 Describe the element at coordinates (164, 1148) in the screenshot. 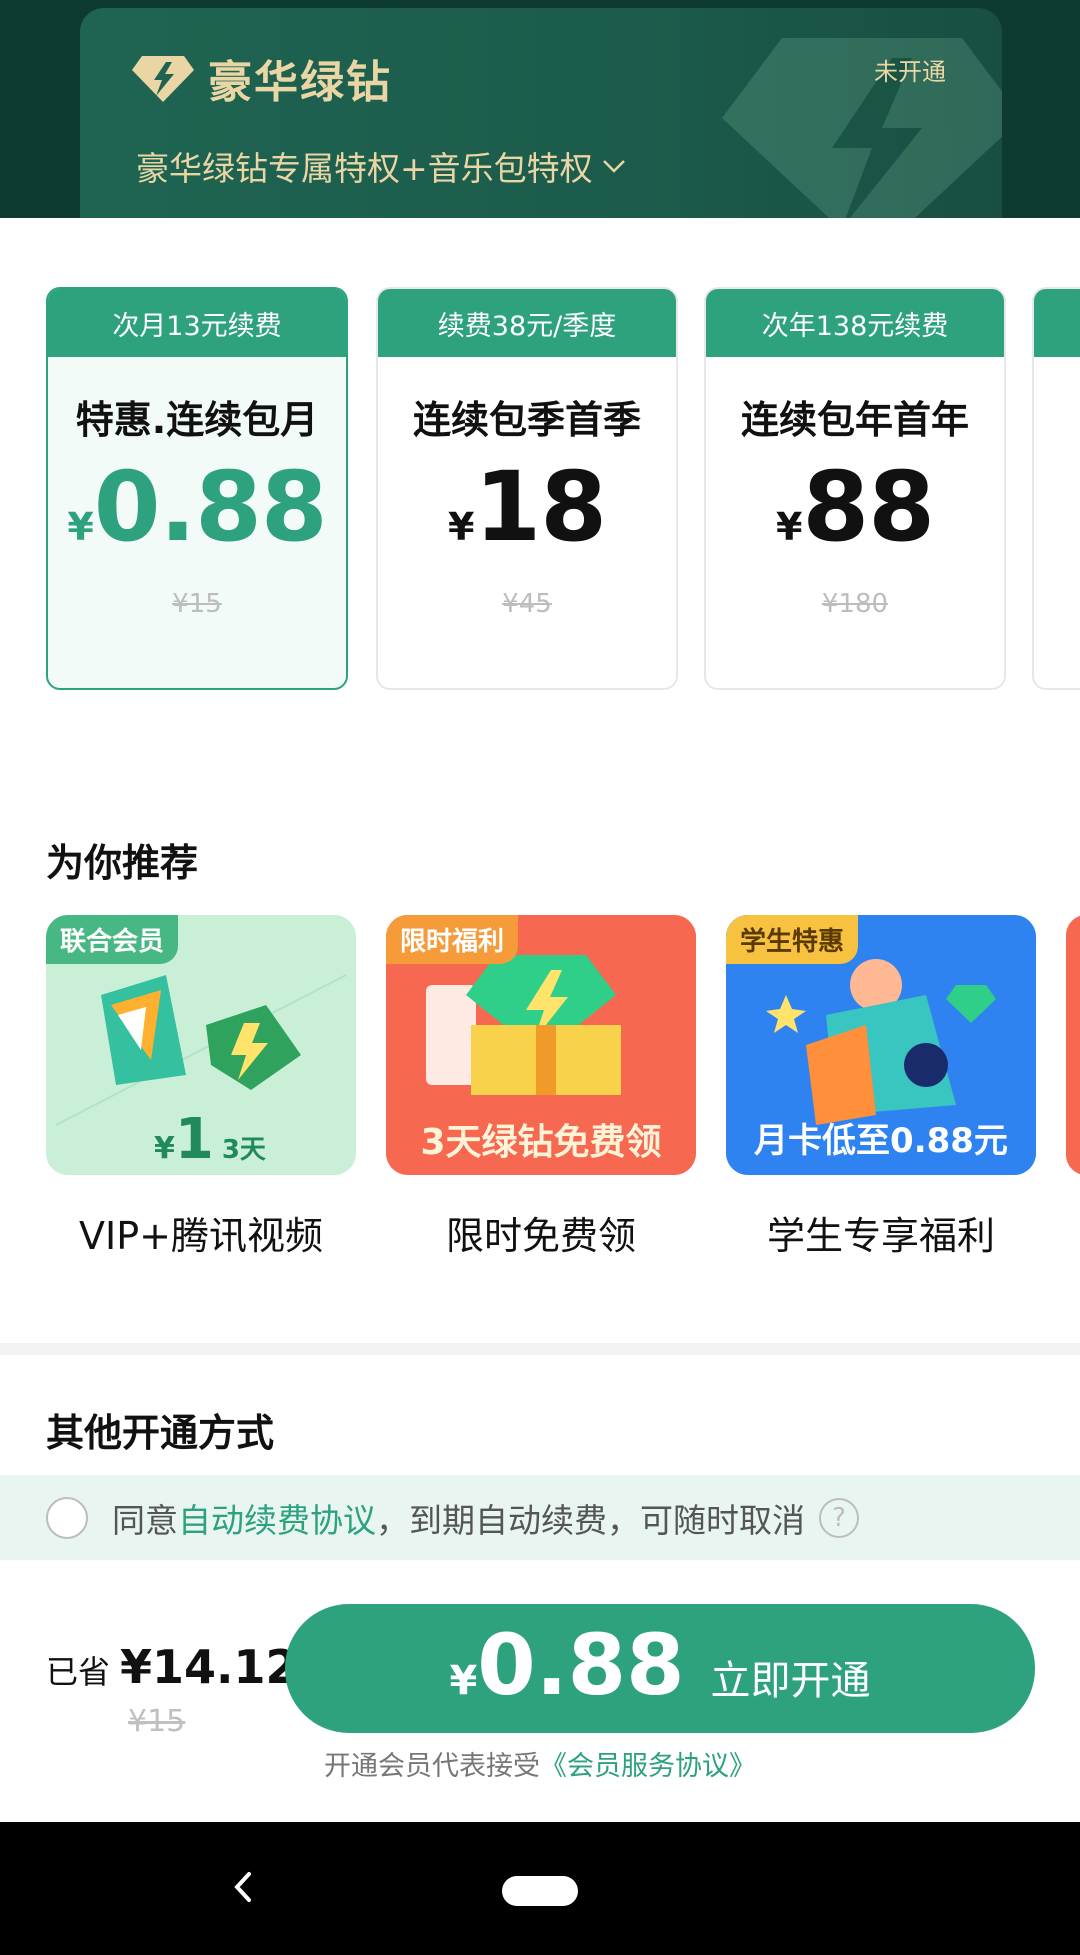

I see `art-price-yen: ¥` at that location.